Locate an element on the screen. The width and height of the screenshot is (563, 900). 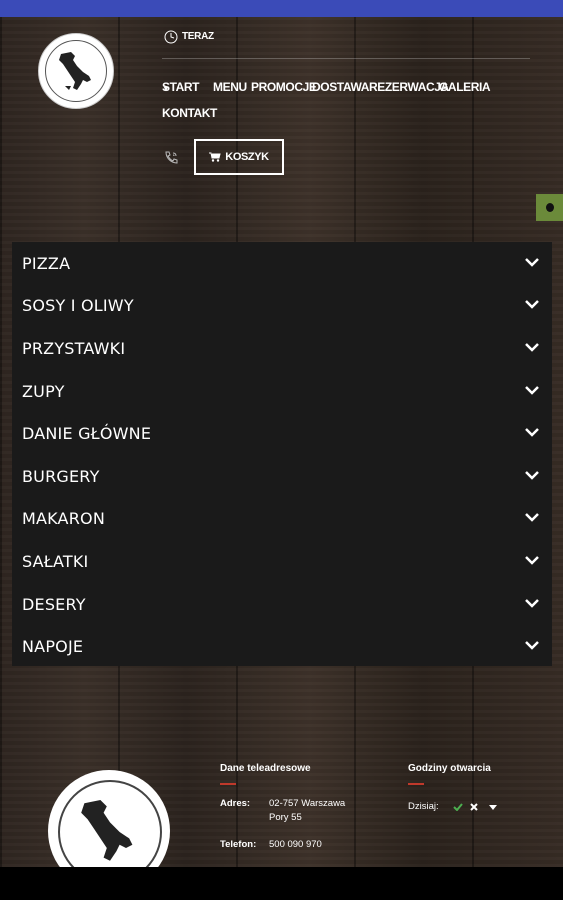
header-logo is located at coordinates (76, 71).